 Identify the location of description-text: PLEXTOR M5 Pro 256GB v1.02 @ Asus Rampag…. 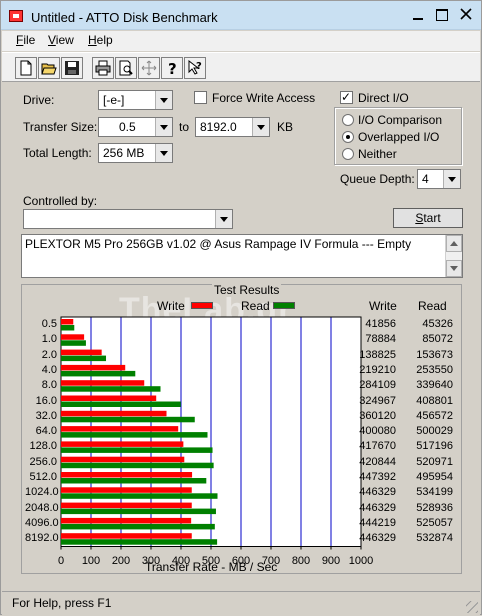
(218, 244).